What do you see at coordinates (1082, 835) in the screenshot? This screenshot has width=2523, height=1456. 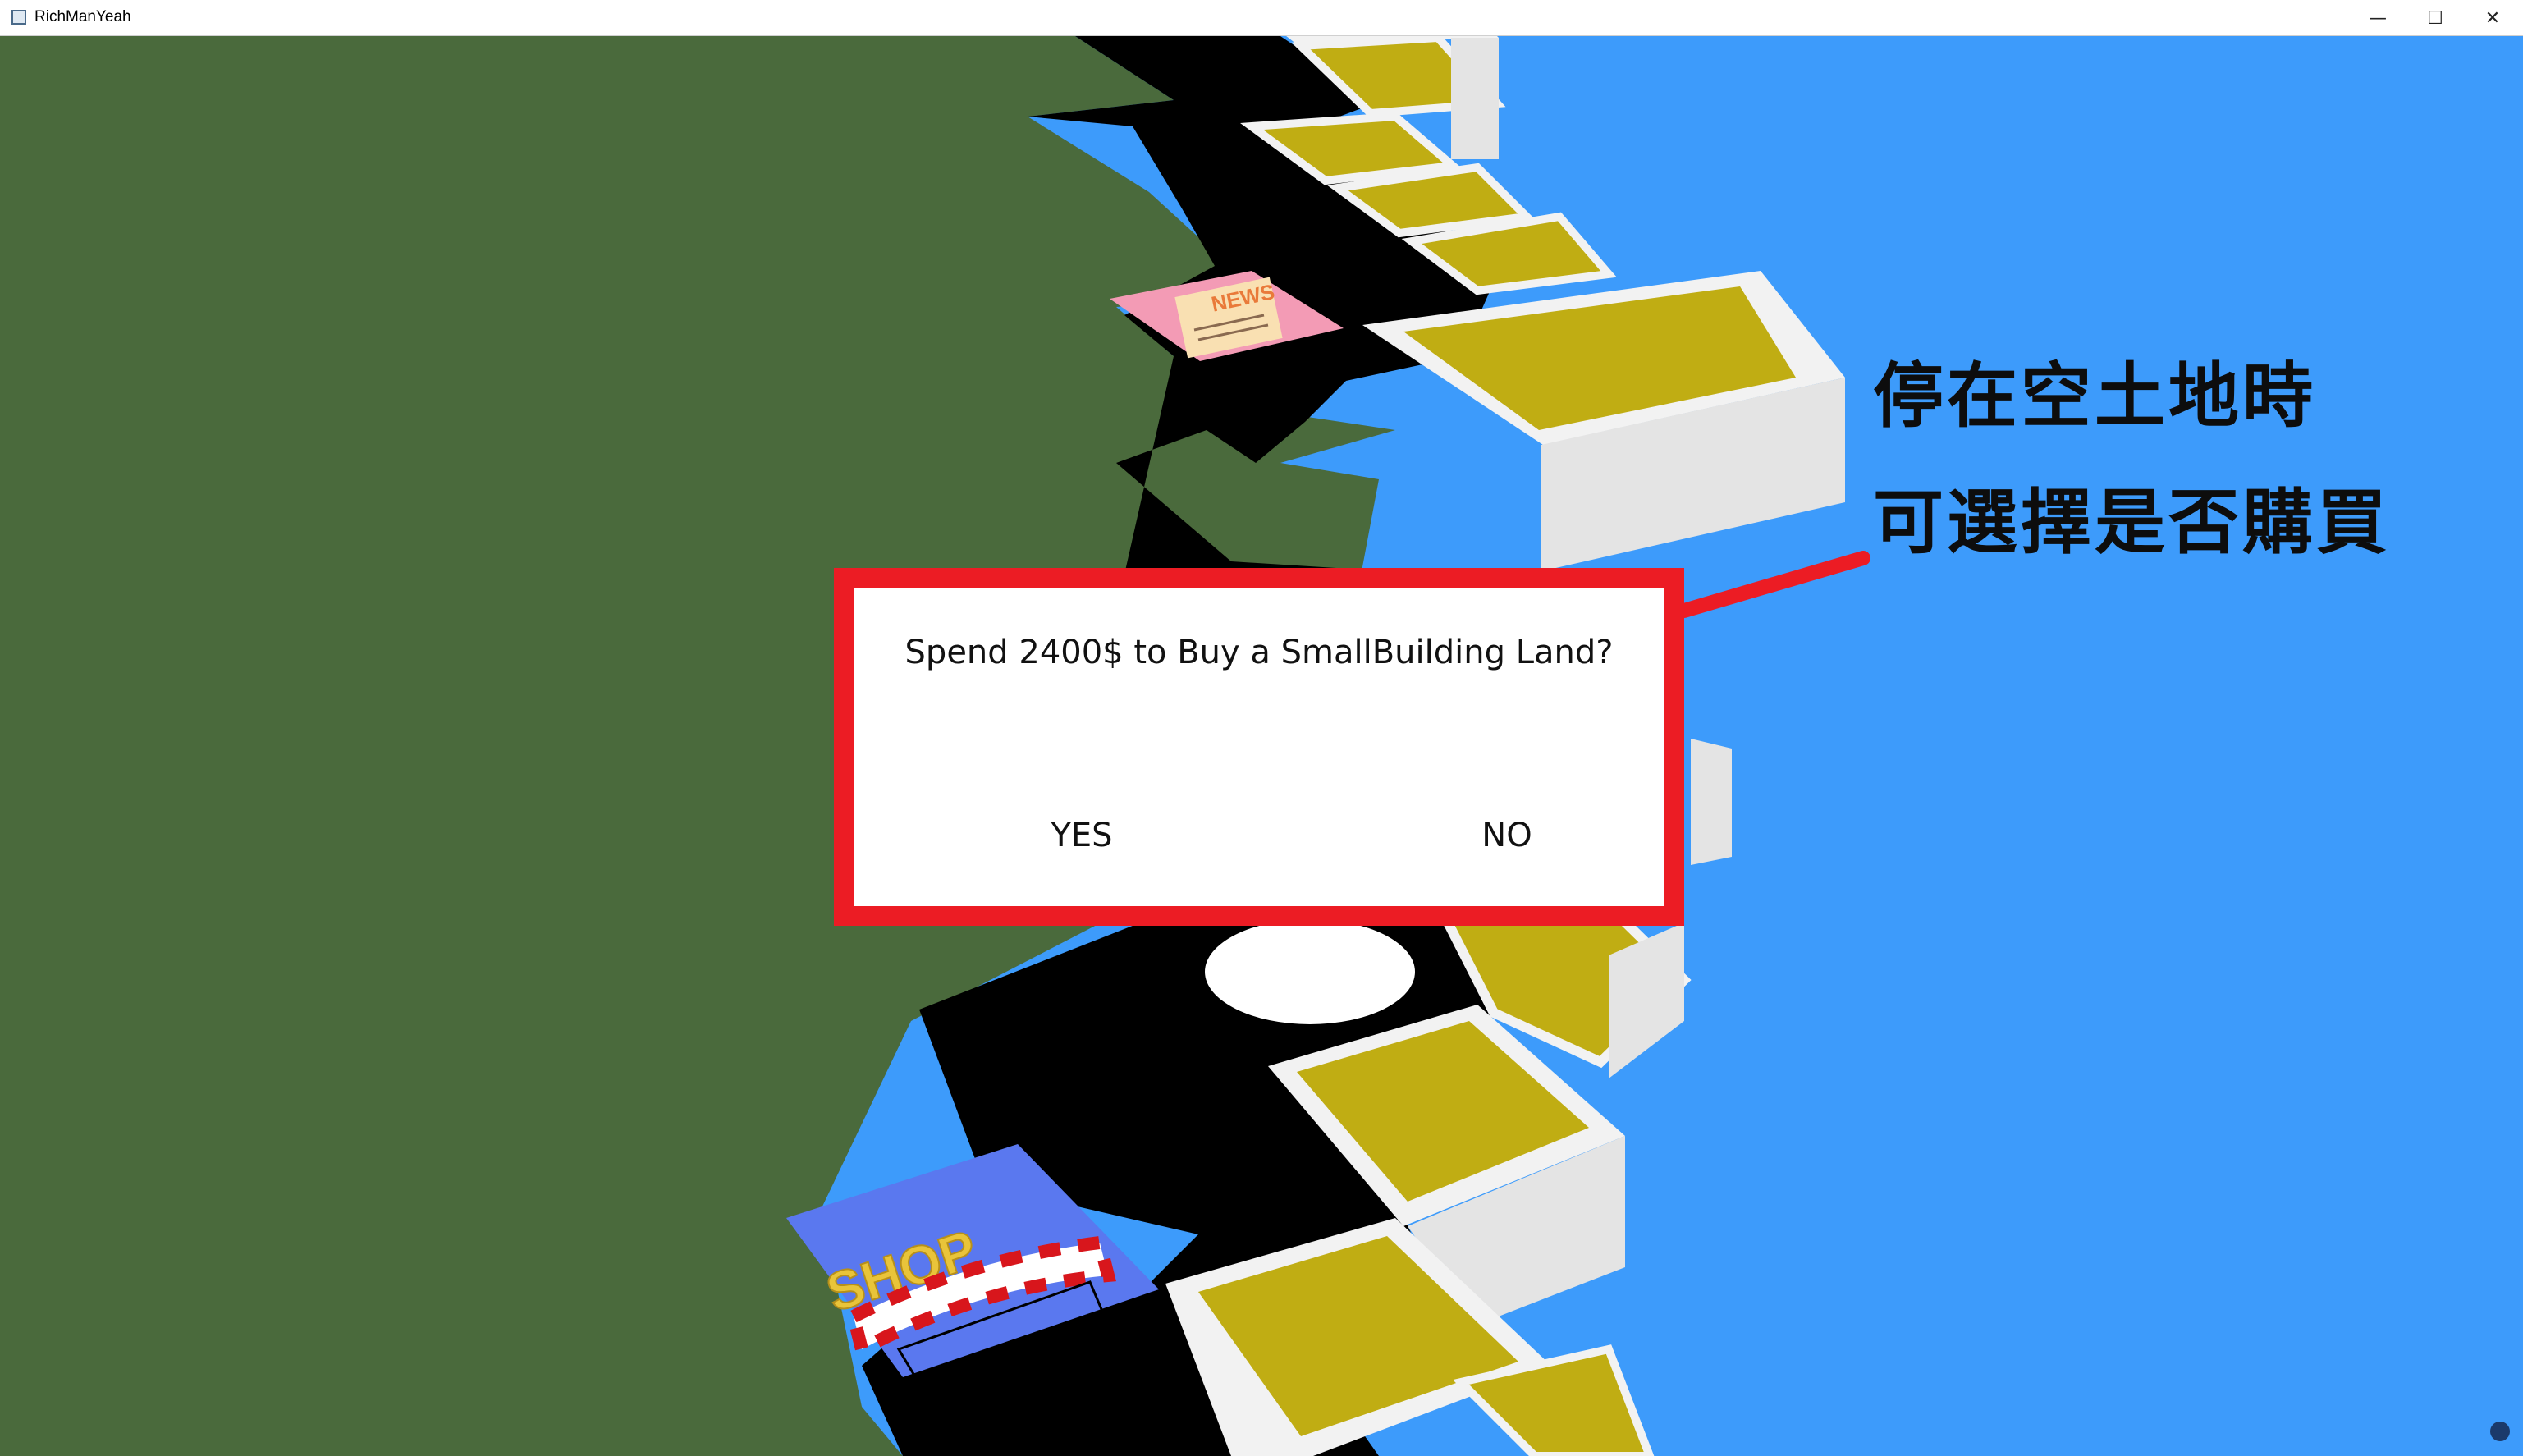 I see `yes-button: YES` at bounding box center [1082, 835].